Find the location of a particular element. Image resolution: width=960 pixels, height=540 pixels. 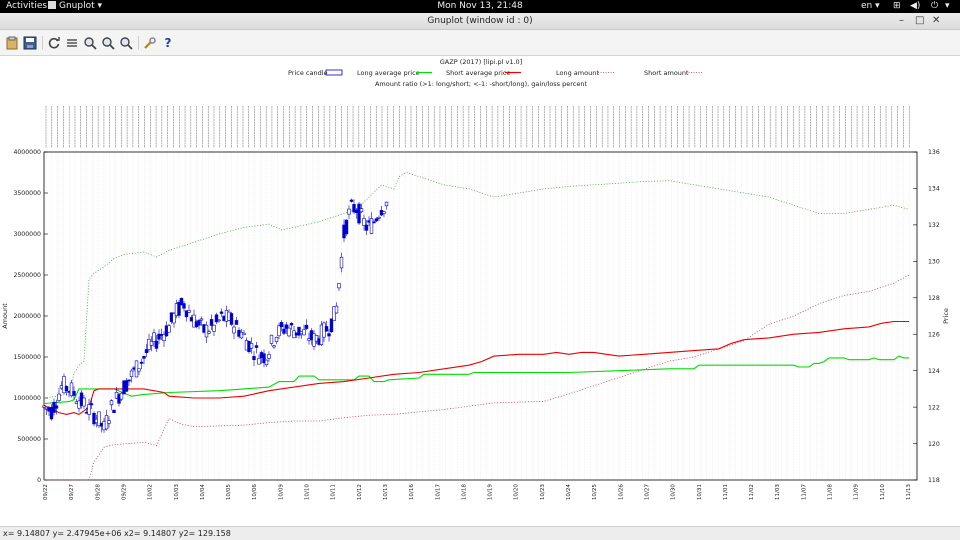

x-date-label: 11/09 is located at coordinates (857, 492).